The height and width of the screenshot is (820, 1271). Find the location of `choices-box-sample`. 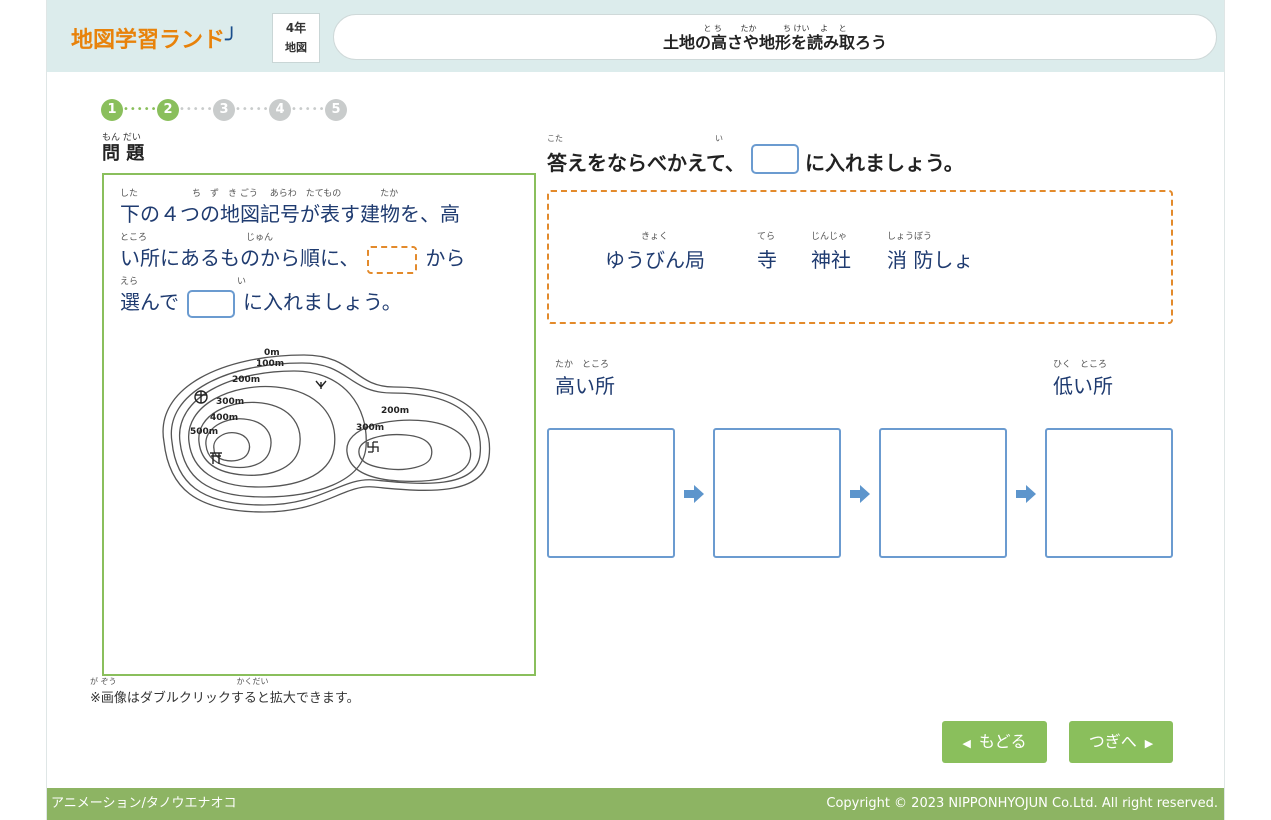

choices-box-sample is located at coordinates (392, 259).